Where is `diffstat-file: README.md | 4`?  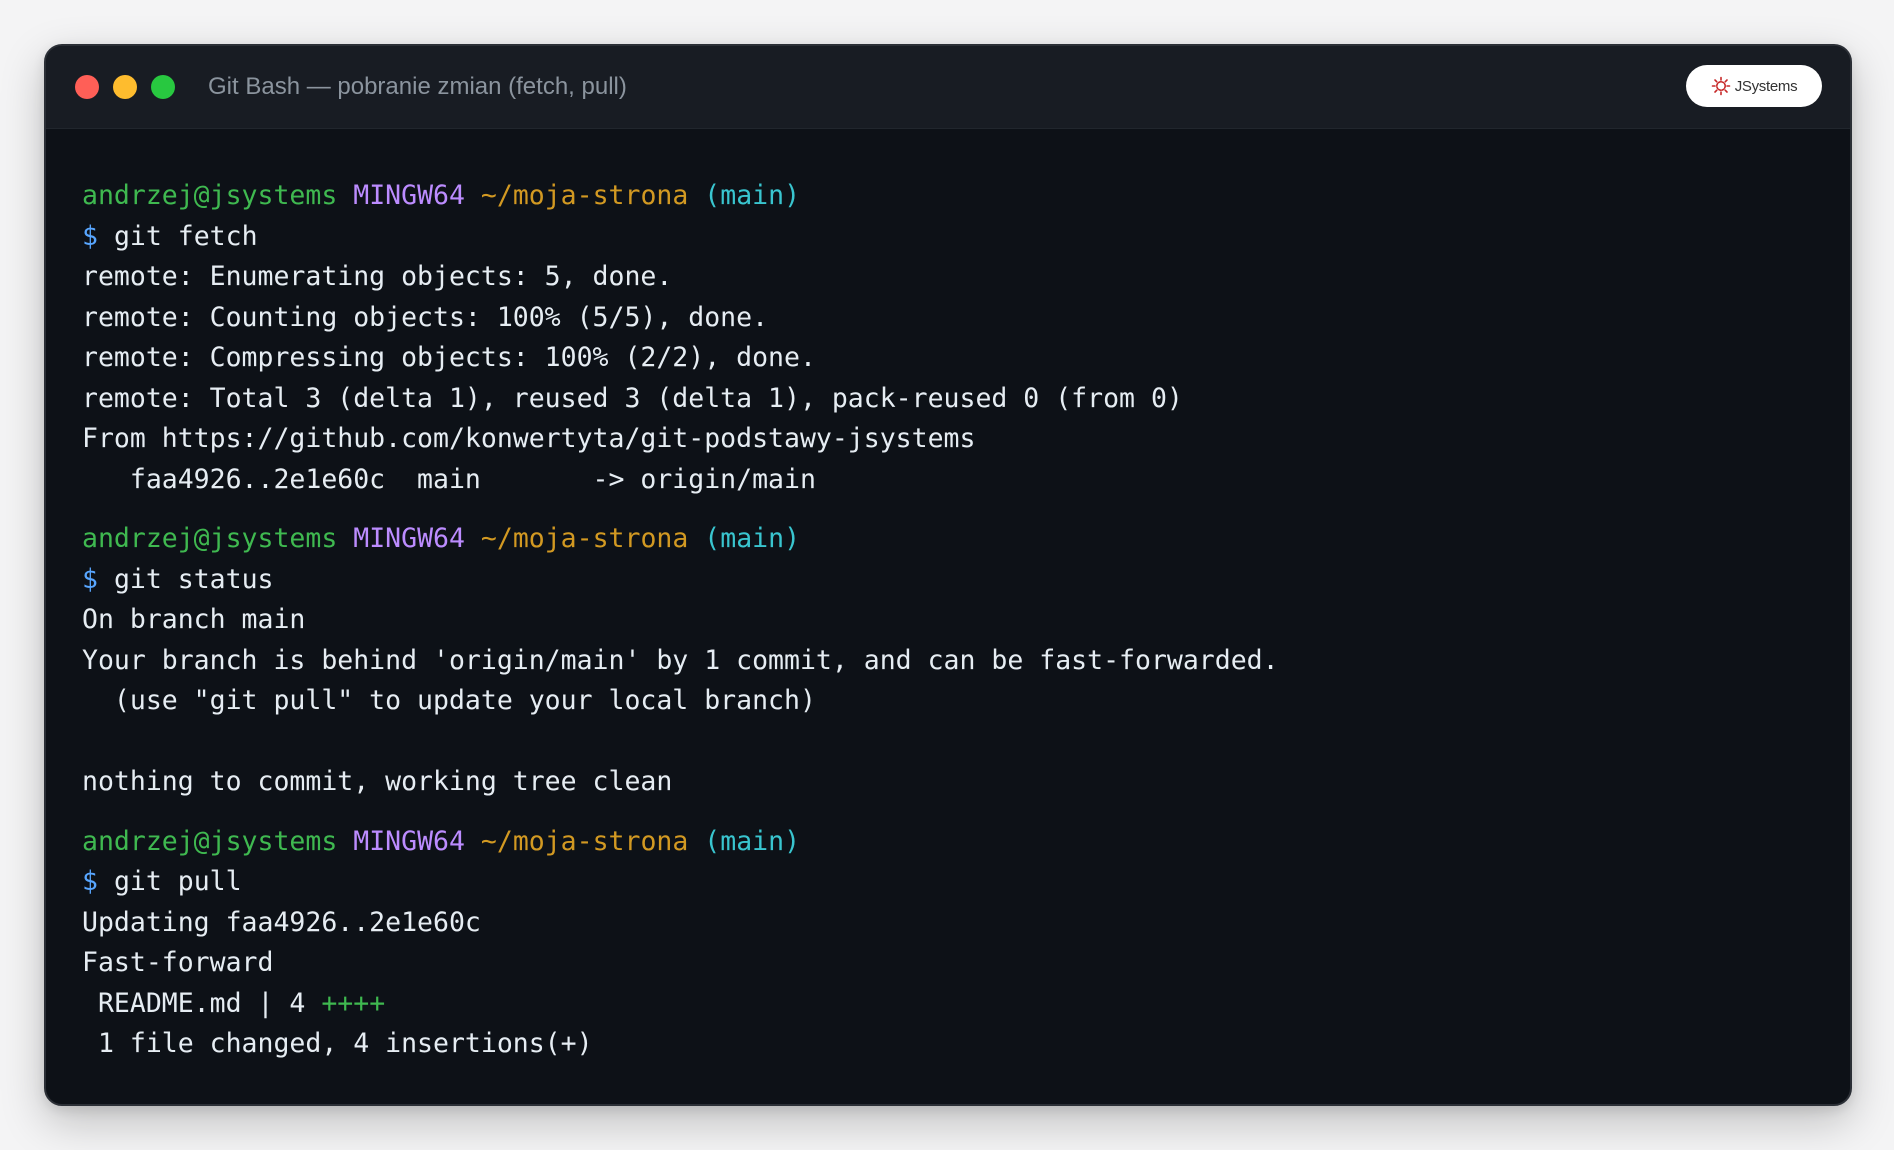
diffstat-file: README.md | 4 is located at coordinates (202, 1003).